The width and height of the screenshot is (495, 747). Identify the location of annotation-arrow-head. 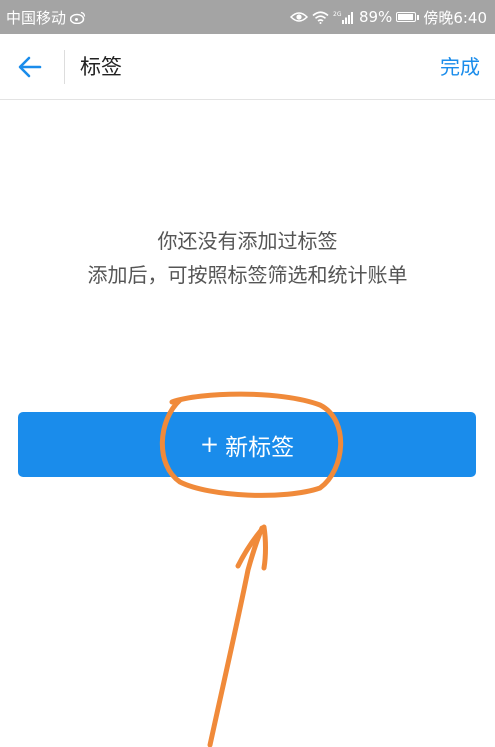
(251, 547).